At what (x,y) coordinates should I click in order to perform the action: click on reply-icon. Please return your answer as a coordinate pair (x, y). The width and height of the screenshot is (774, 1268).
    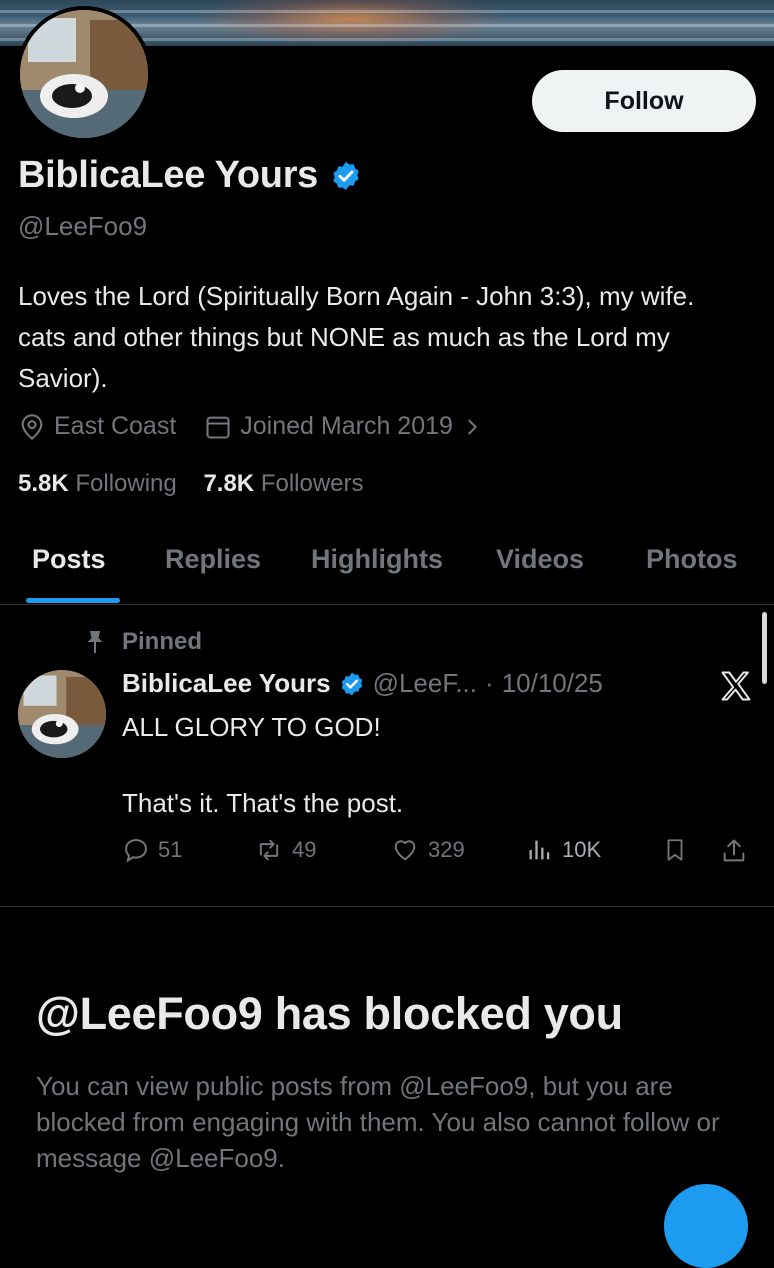
    Looking at the image, I should click on (136, 850).